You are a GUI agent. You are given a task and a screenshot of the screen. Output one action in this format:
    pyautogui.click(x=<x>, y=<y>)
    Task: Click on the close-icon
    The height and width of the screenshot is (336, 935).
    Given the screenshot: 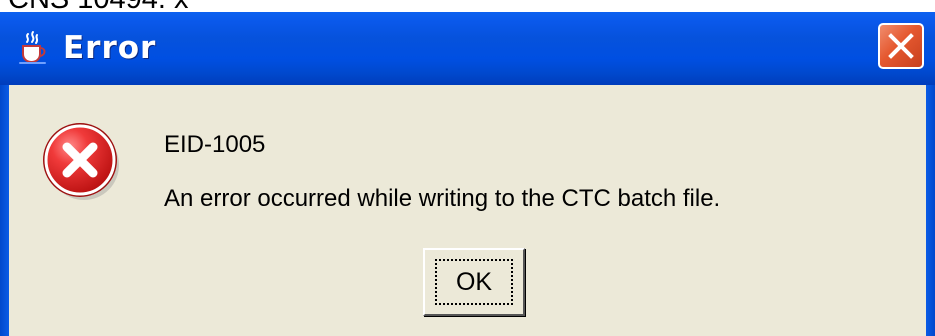 What is the action you would take?
    pyautogui.click(x=901, y=46)
    